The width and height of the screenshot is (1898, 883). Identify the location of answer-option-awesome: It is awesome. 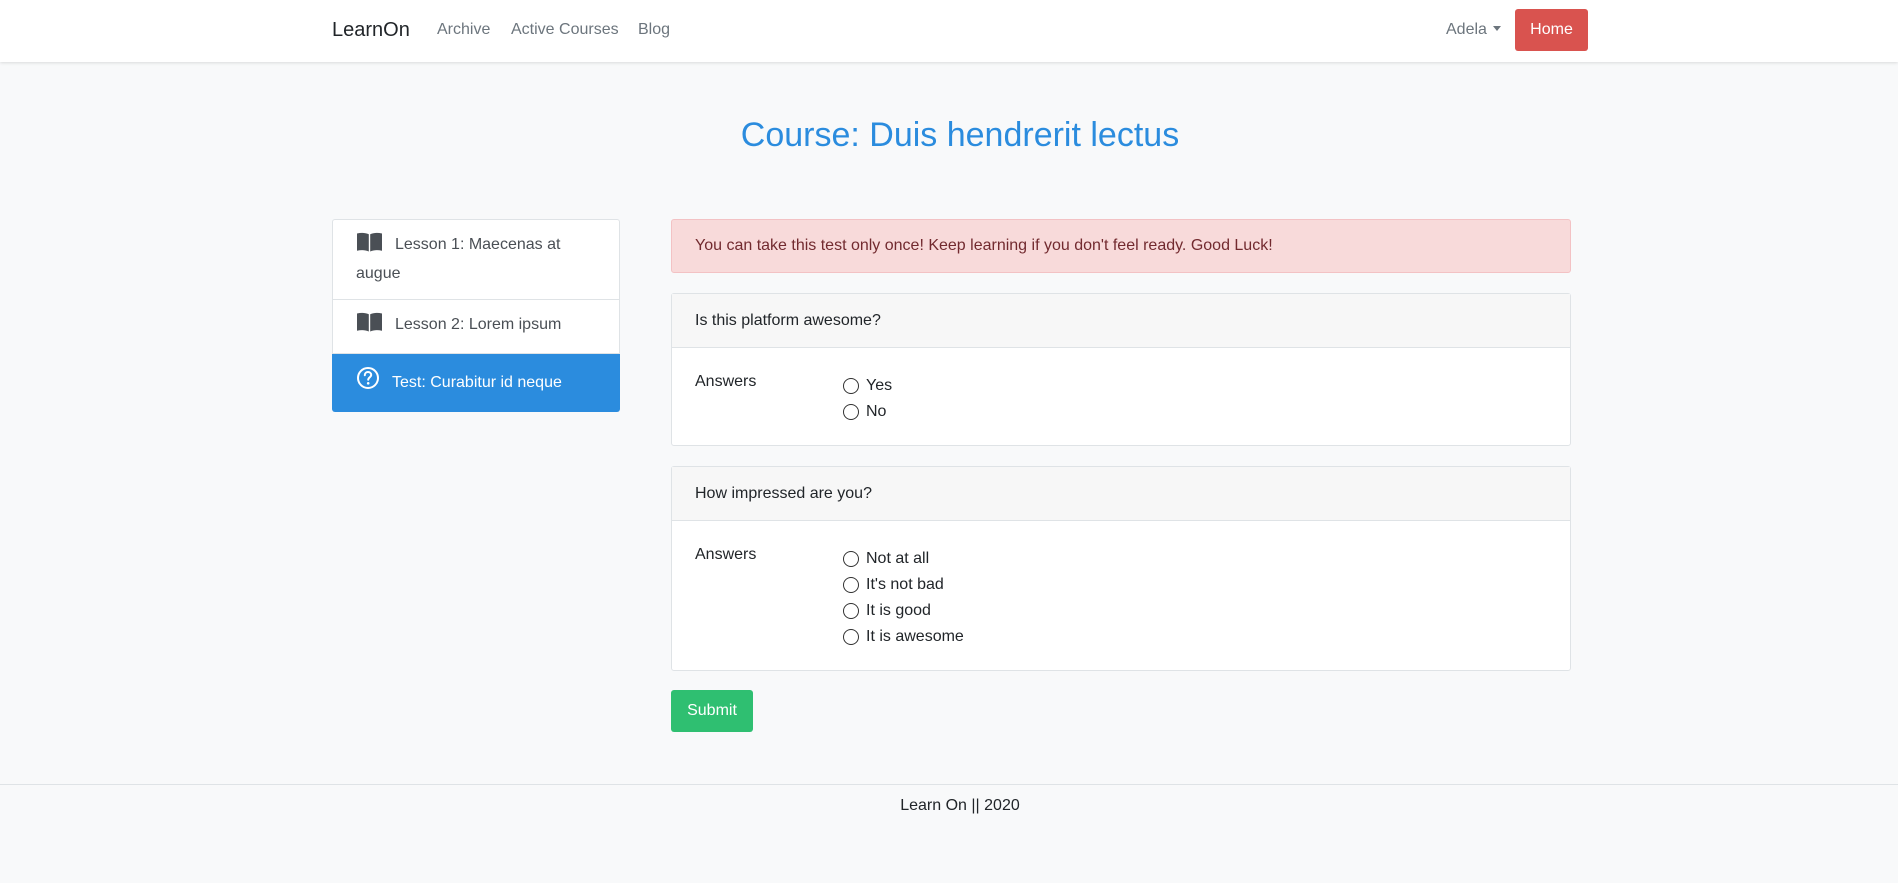
(1195, 637).